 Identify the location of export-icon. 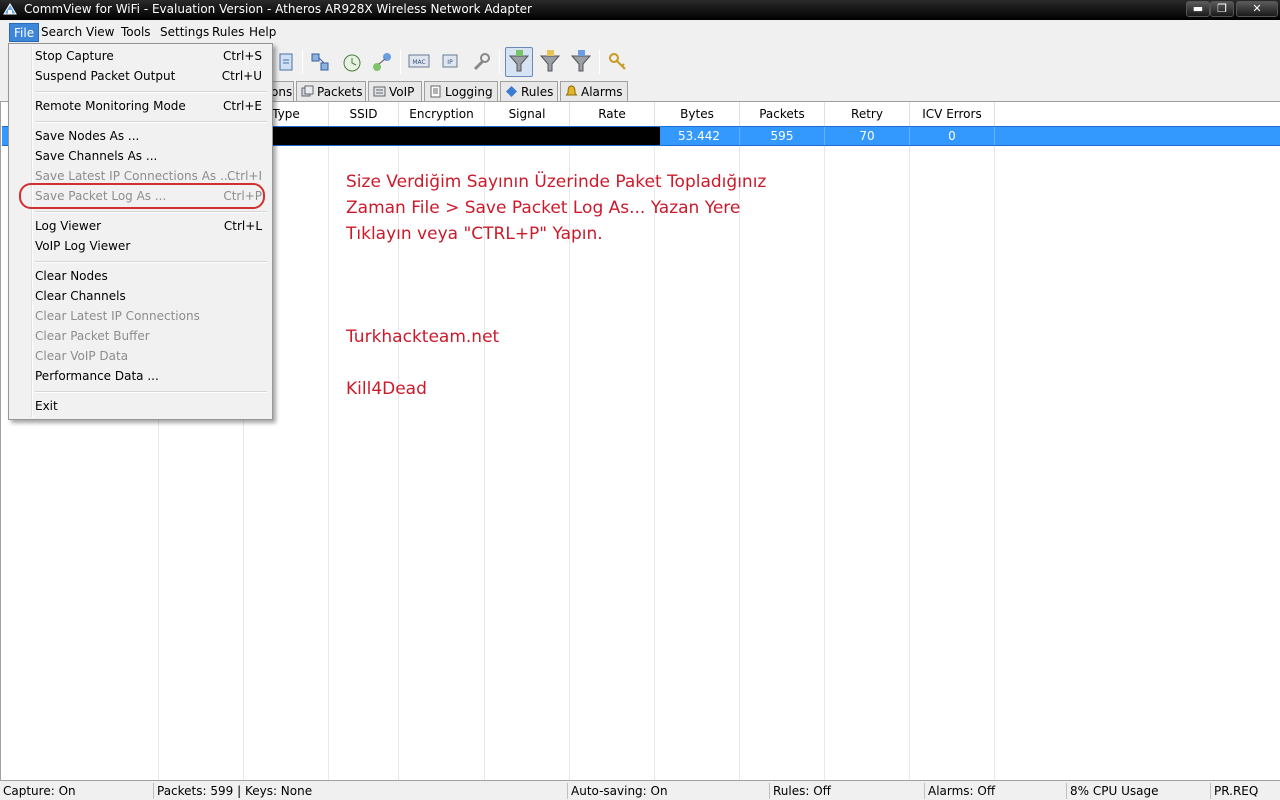
(286, 62).